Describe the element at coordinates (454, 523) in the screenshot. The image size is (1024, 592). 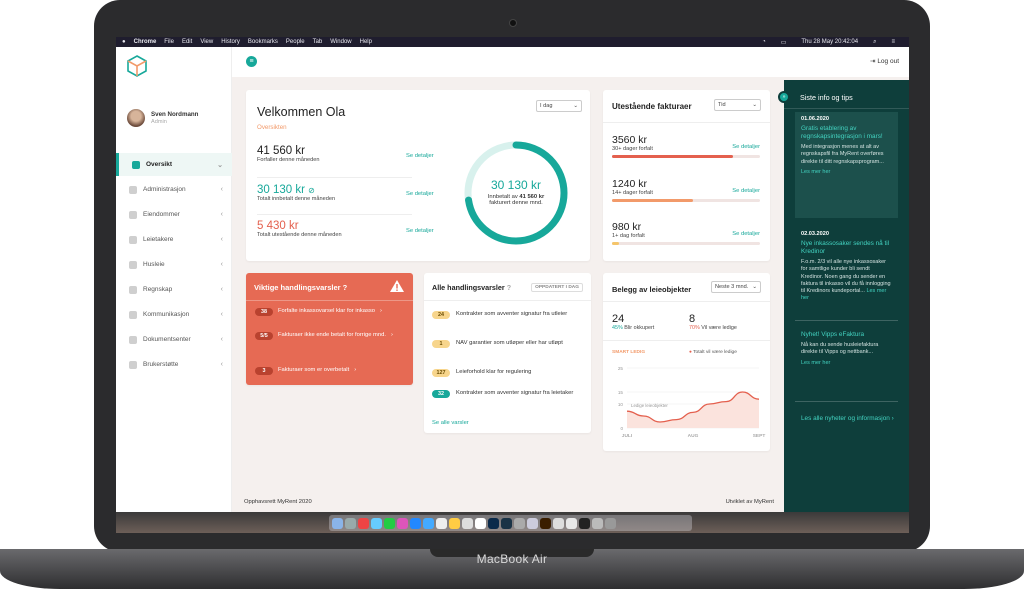
I see `notes-icon` at that location.